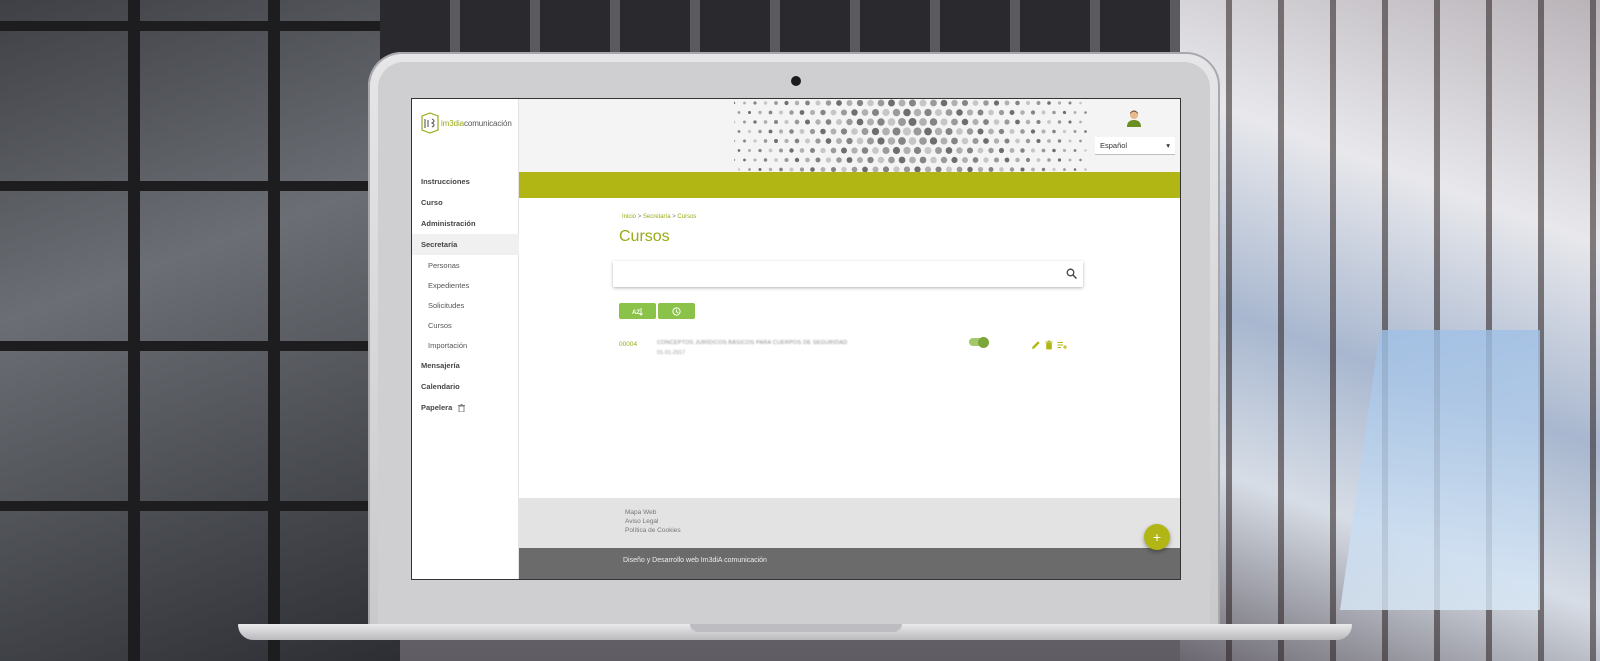 Image resolution: width=1600 pixels, height=661 pixels. I want to click on course-id: 00004, so click(628, 344).